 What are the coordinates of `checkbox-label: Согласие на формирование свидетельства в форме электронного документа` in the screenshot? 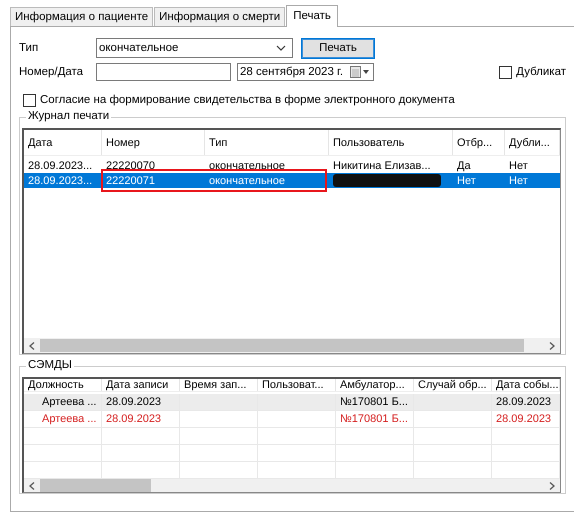 It's located at (247, 100).